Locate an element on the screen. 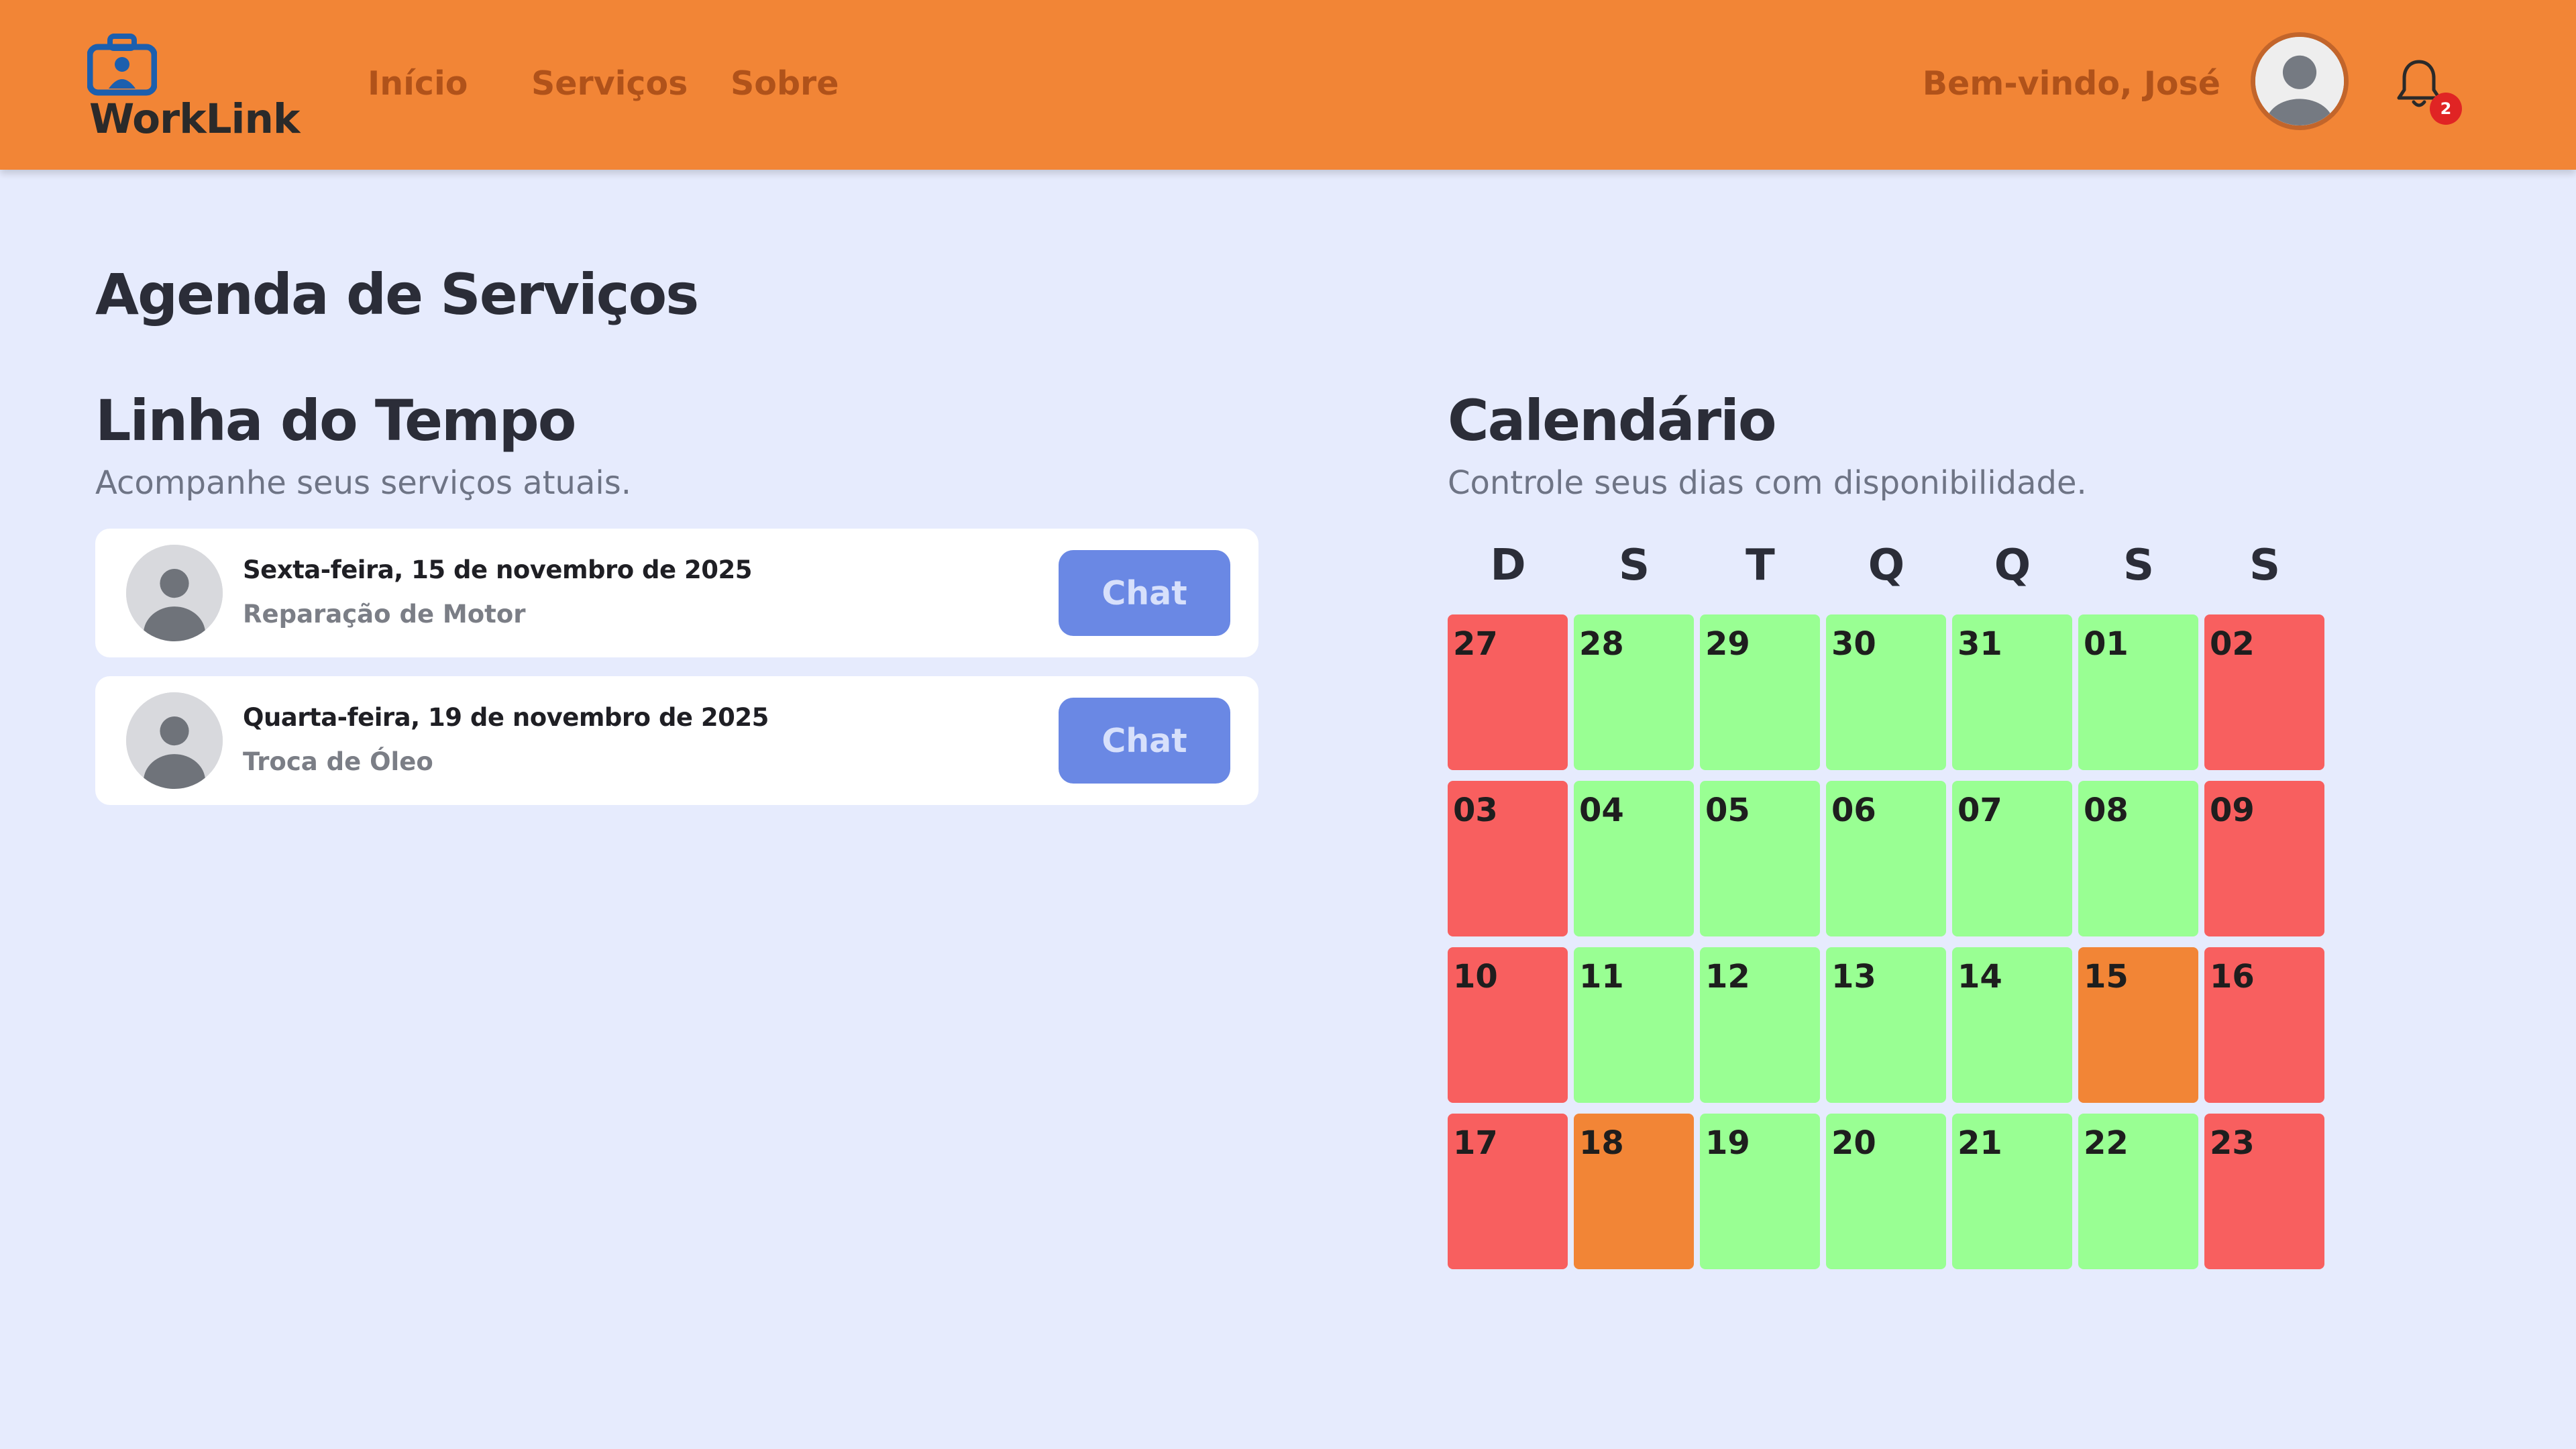 The image size is (2576, 1449). nav-link-sobre: Sobre is located at coordinates (785, 83).